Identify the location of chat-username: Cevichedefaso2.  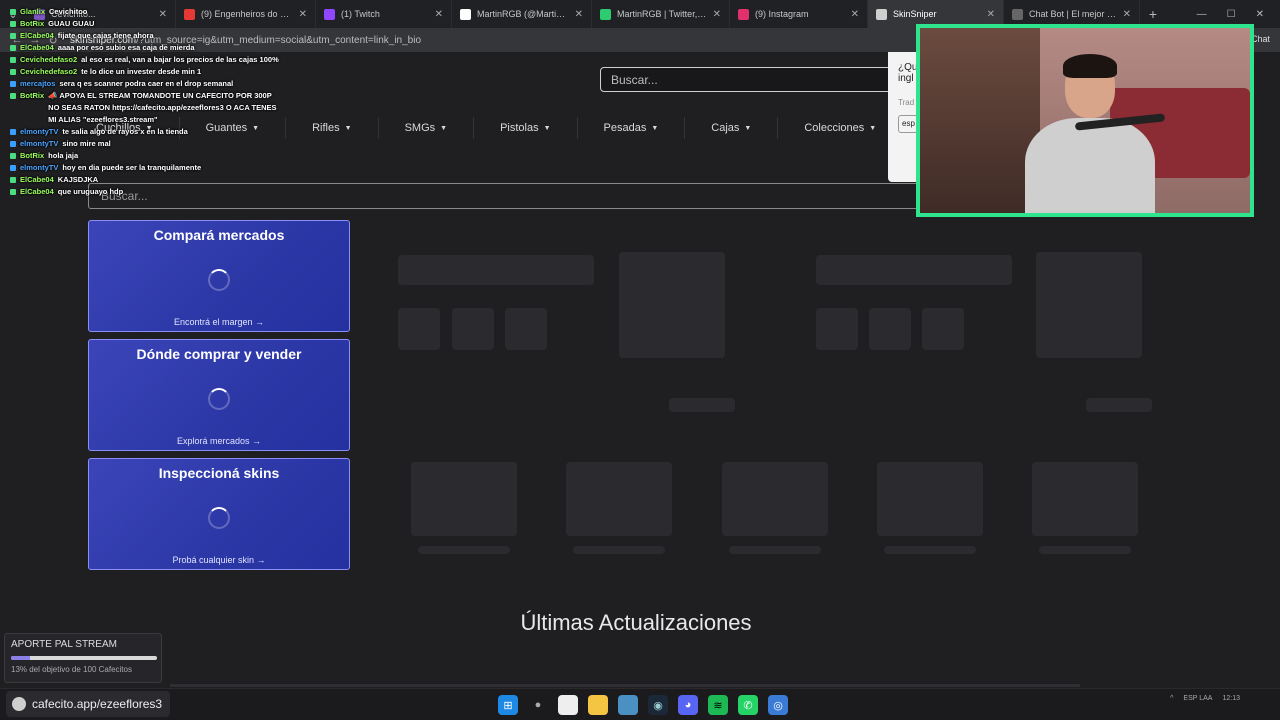
(49, 59).